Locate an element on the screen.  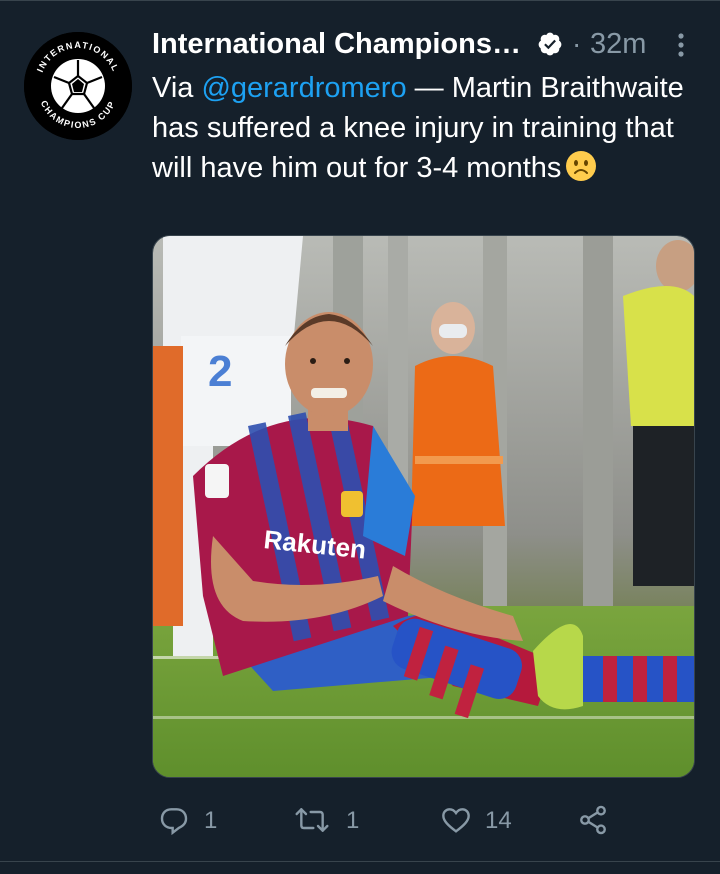
avatar: INTERNATIONAL CHAMPIONS CUP is located at coordinates (78, 86).